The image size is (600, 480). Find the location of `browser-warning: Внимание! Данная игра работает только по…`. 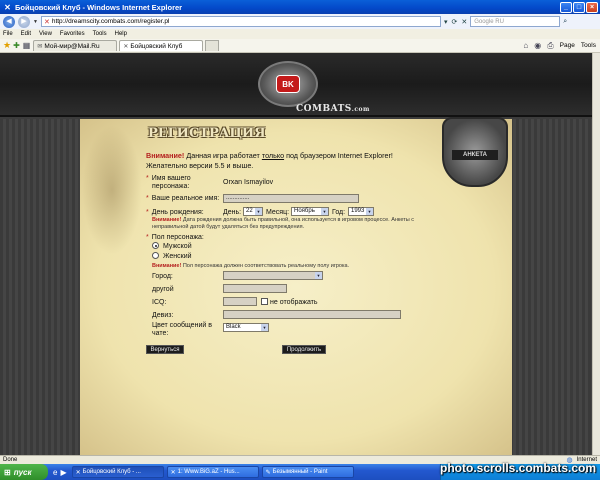

browser-warning: Внимание! Данная игра работает только по… is located at coordinates (269, 160).